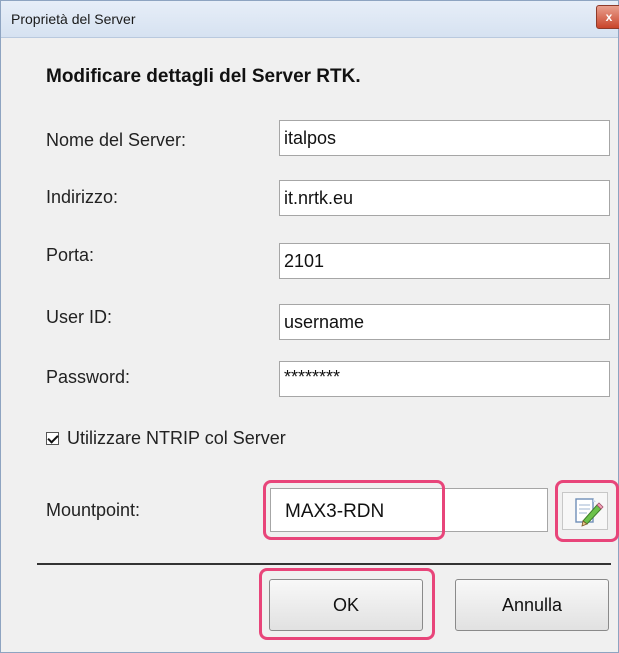 The width and height of the screenshot is (619, 653). Describe the element at coordinates (310, 19) in the screenshot. I see `title-bar: Proprietà del Server x` at that location.